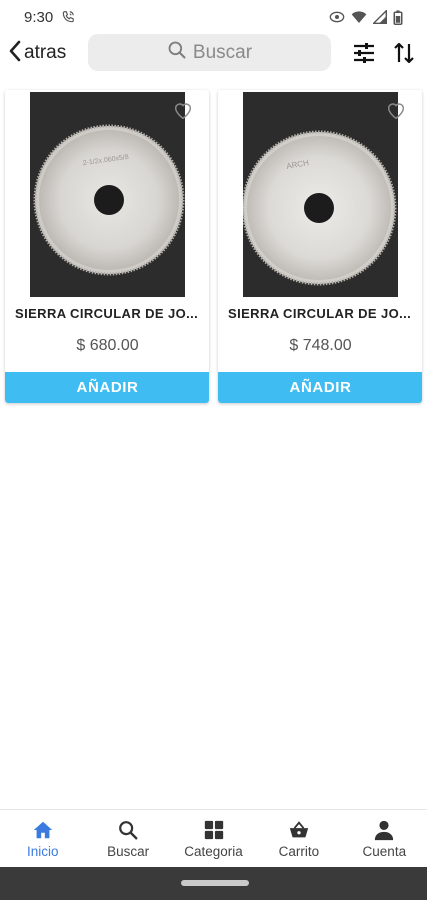 This screenshot has height=900, width=427. Describe the element at coordinates (15, 53) in the screenshot. I see `chevron-left-icon` at that location.